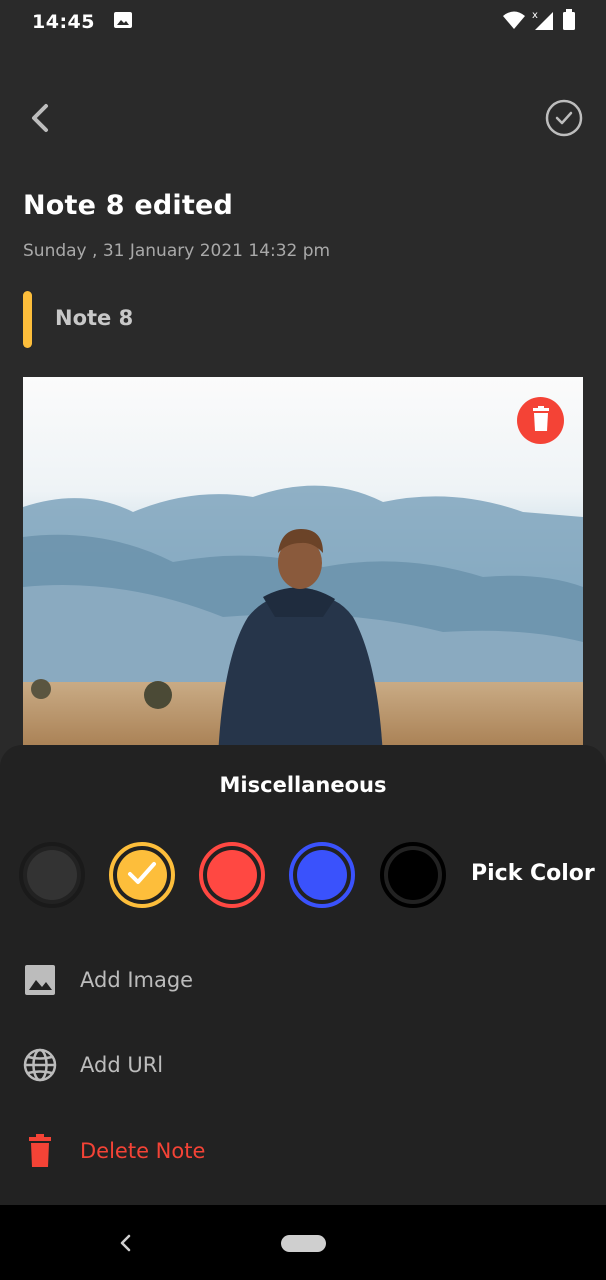  What do you see at coordinates (94, 318) in the screenshot?
I see `note-subtitle-input: Note 8` at bounding box center [94, 318].